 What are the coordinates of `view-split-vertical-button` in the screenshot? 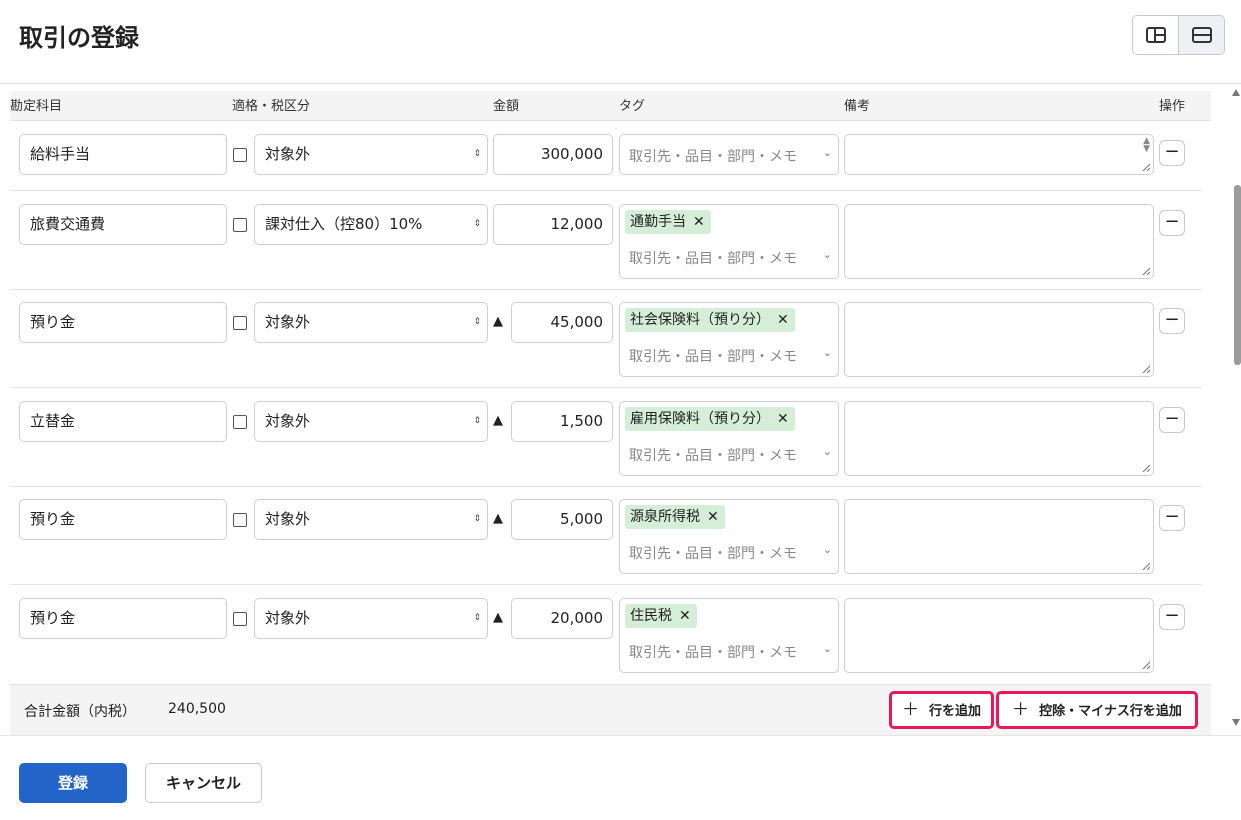 It's located at (1155, 35).